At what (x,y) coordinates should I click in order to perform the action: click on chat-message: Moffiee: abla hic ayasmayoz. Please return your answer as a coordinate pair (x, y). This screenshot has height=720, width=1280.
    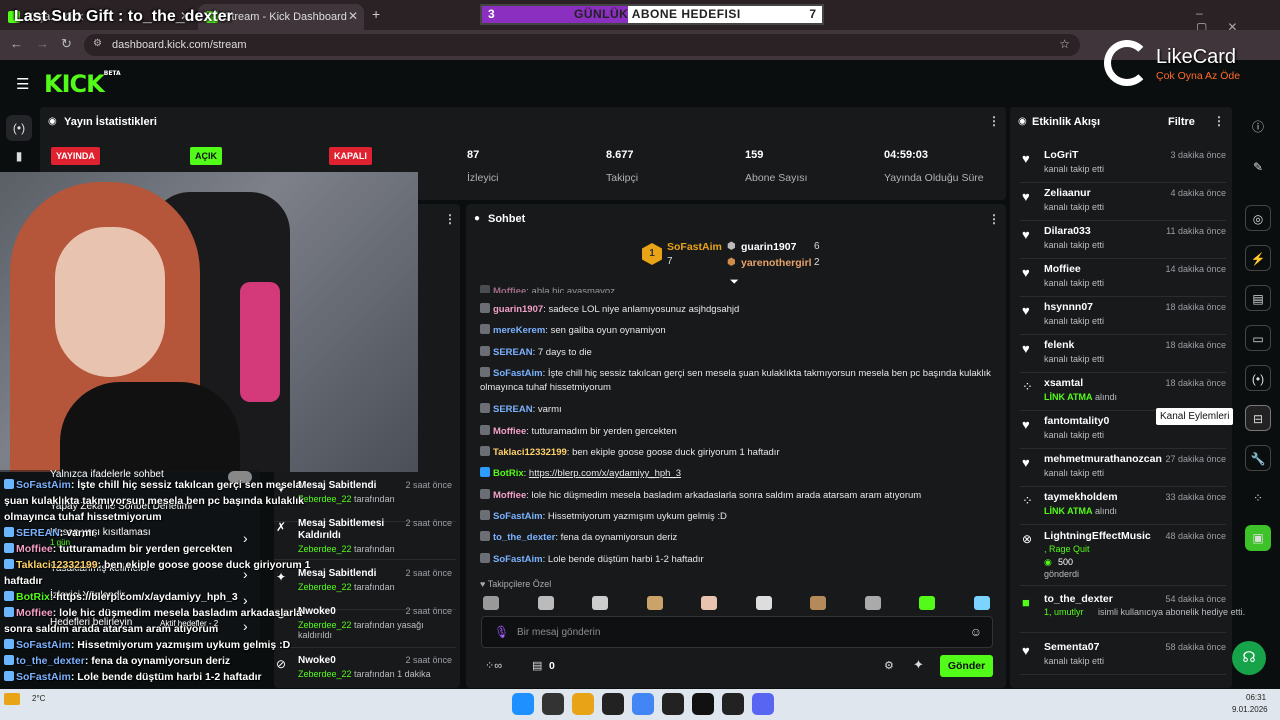
    Looking at the image, I should click on (738, 289).